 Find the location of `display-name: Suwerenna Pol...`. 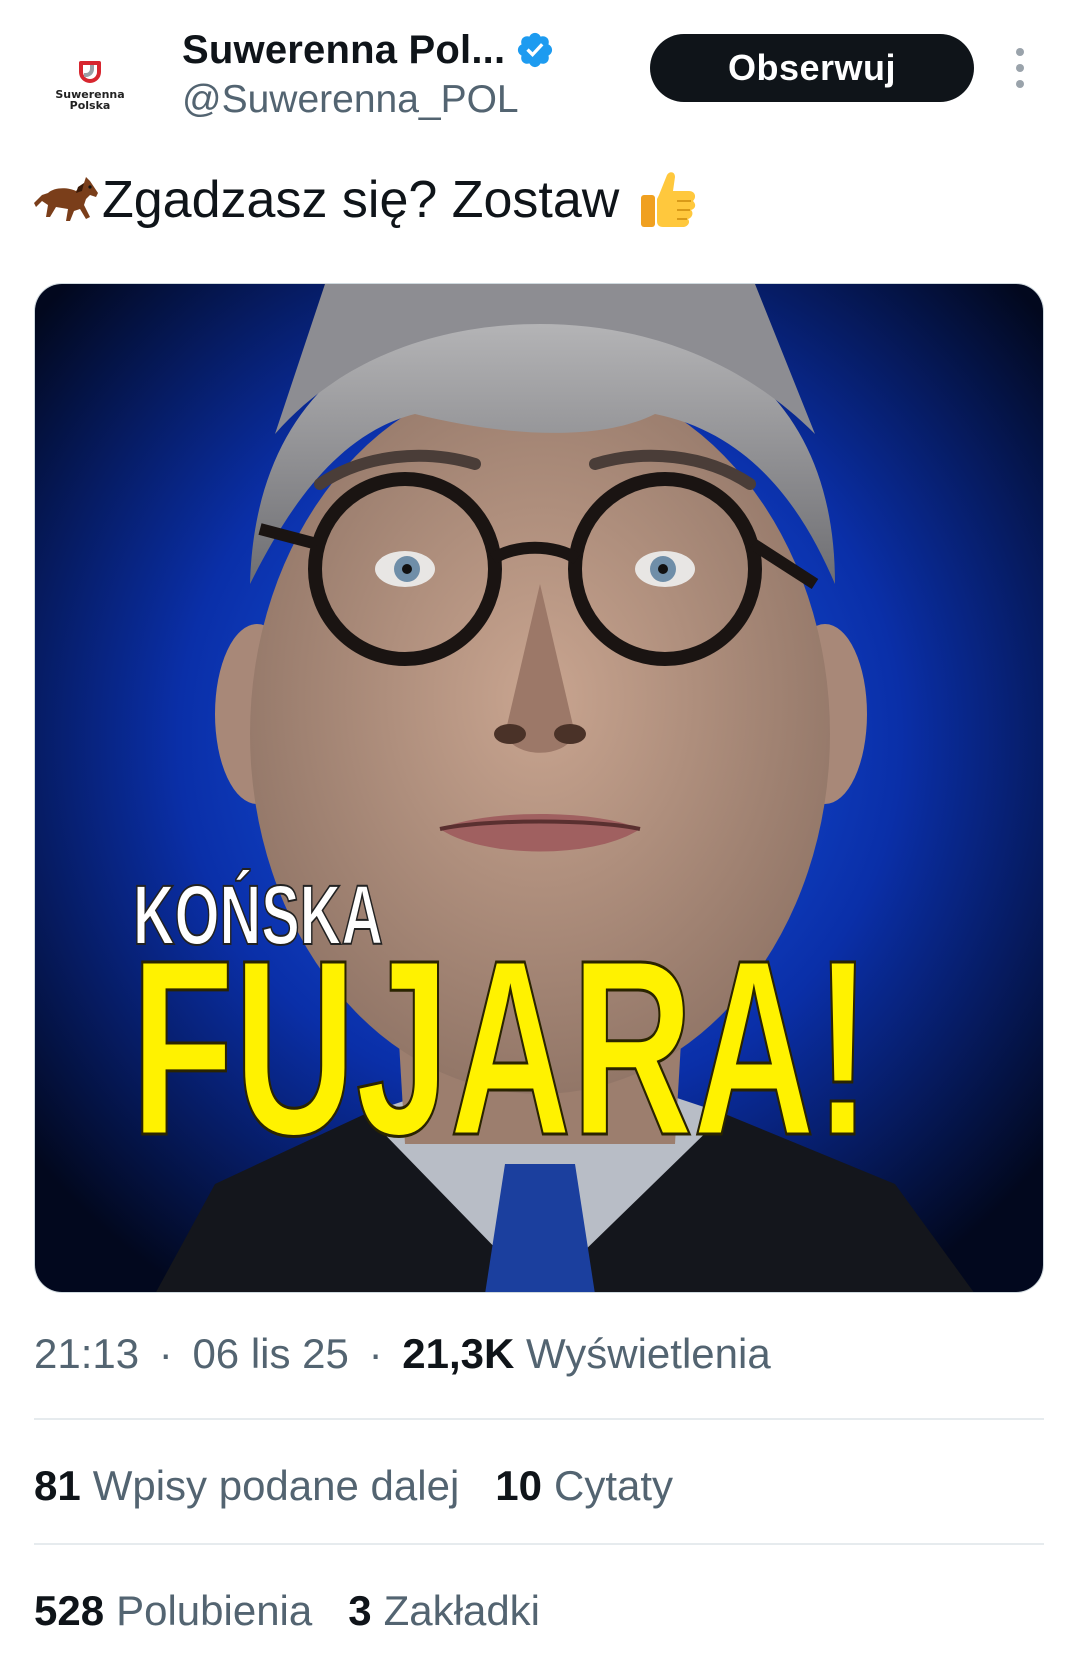

display-name: Suwerenna Pol... is located at coordinates (343, 50).